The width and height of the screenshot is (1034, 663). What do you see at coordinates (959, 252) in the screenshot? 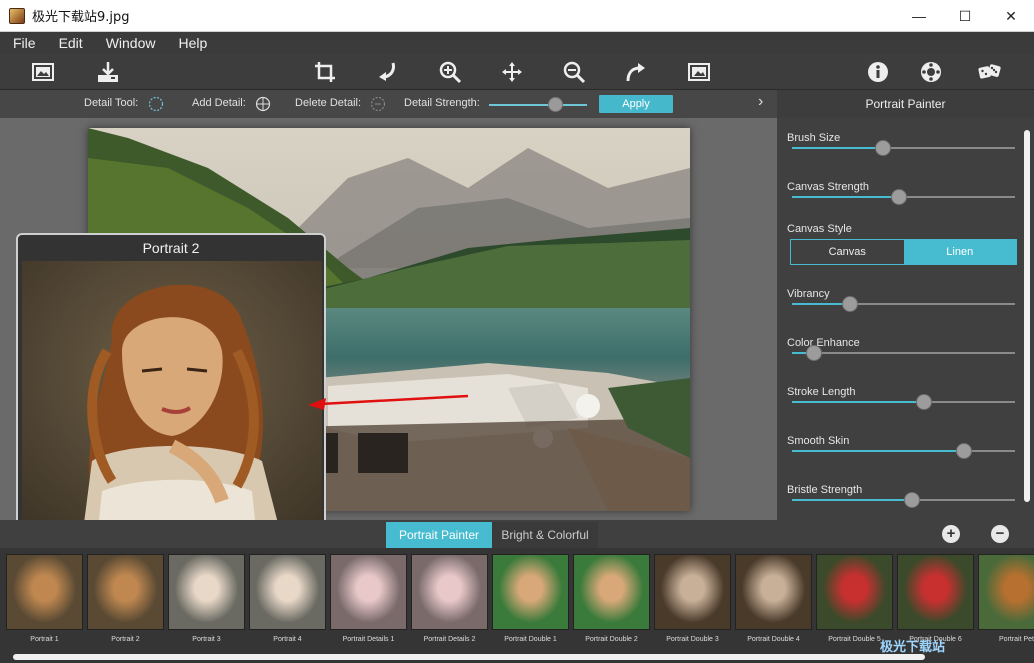
I see `canvas-style-linen: Linen` at bounding box center [959, 252].